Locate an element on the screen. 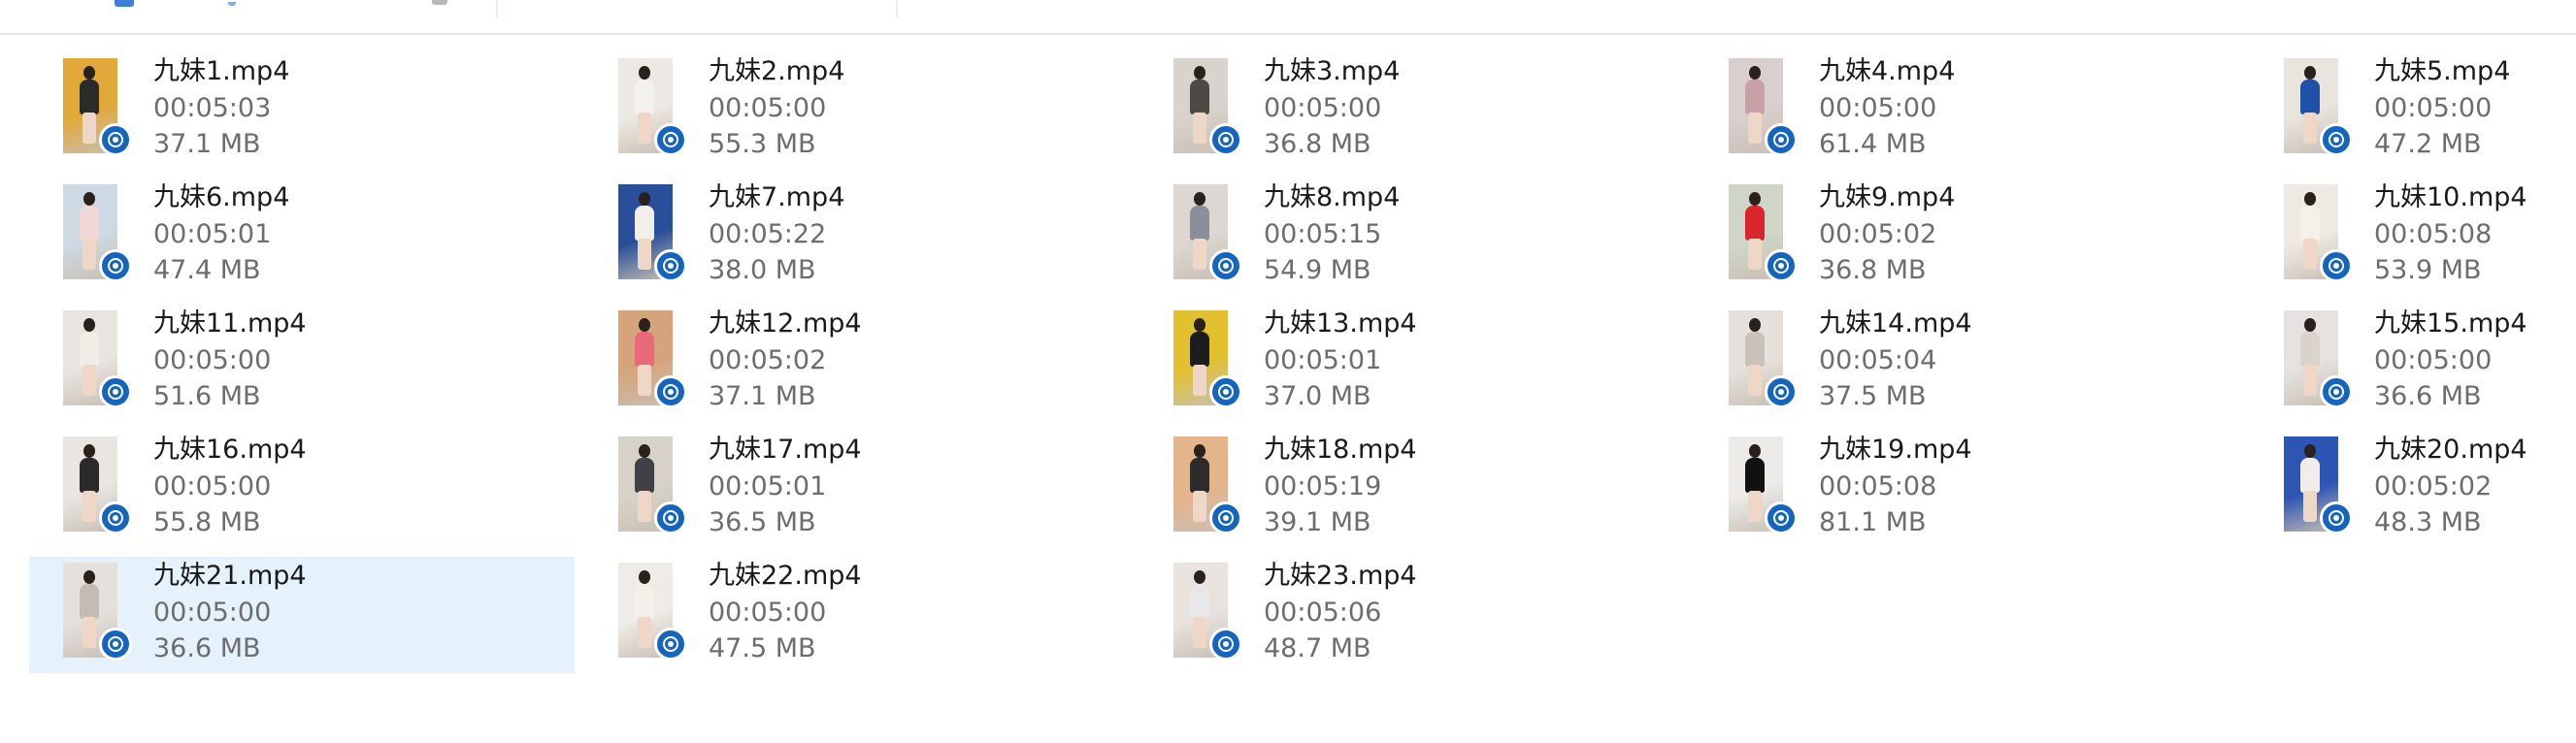  file-name: 九妹4.mp4 is located at coordinates (1887, 71).